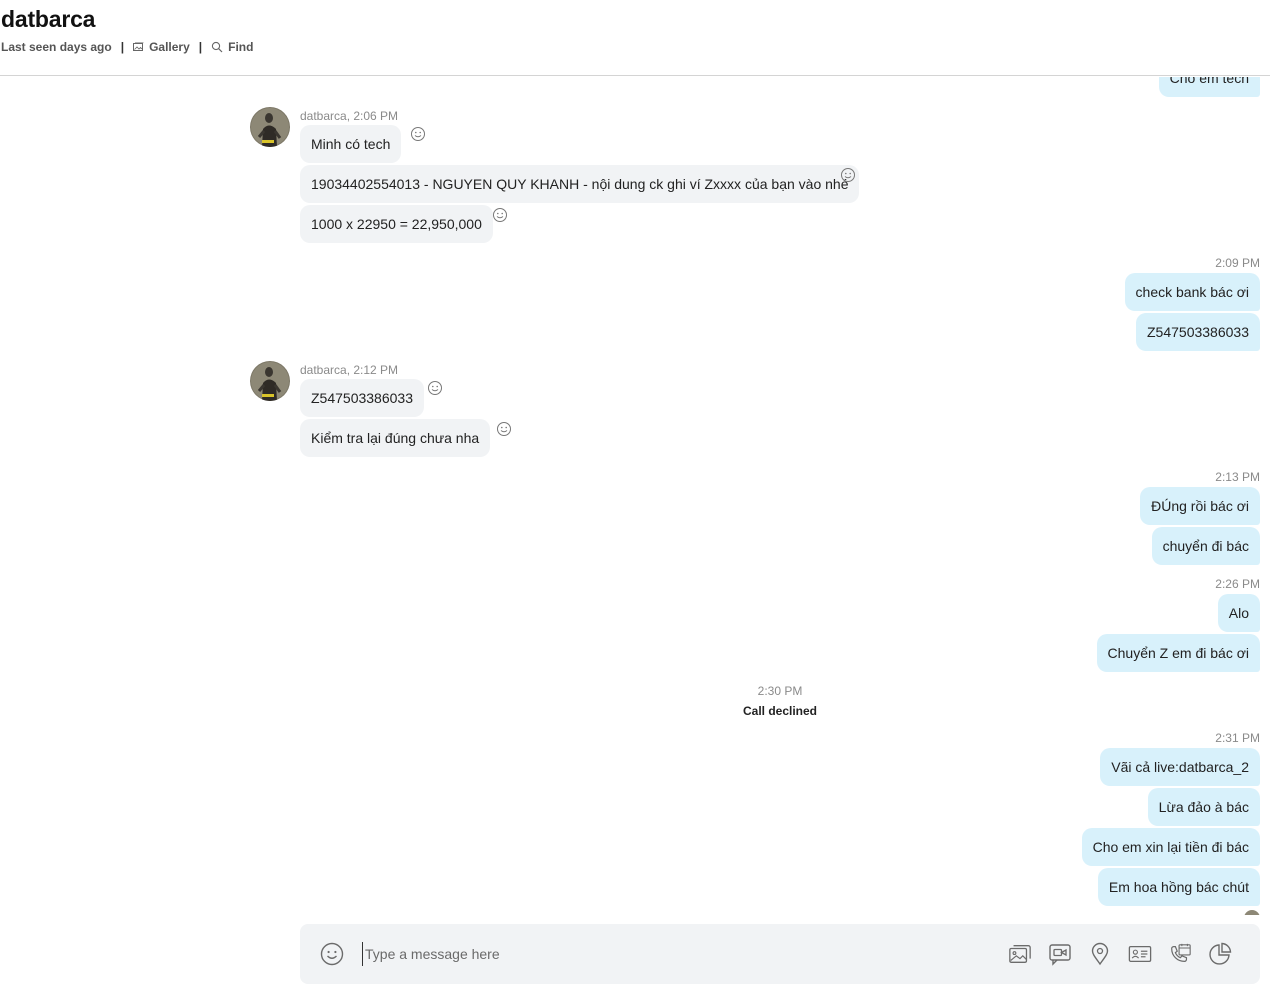  I want to click on outgoing-message: Cho em xin lại tiền đi bác, so click(1170, 847).